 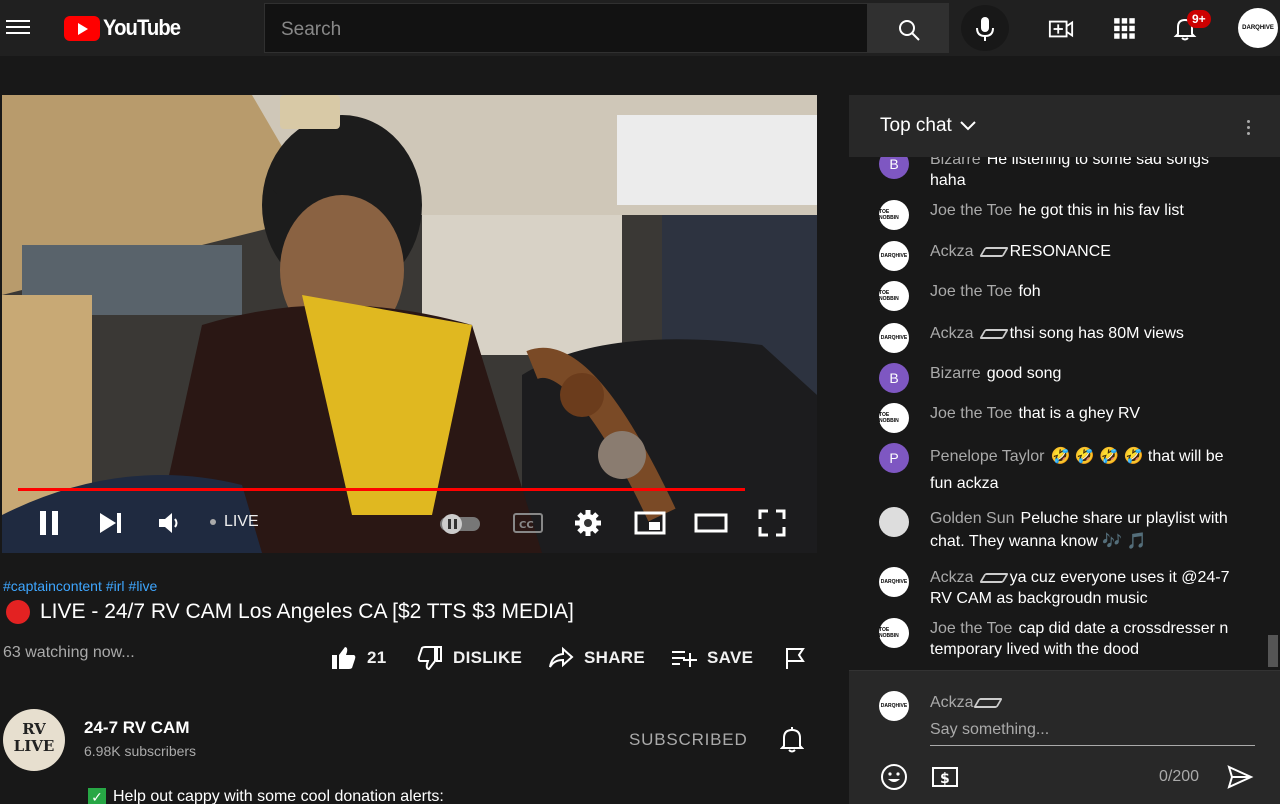 What do you see at coordinates (650, 523) in the screenshot?
I see `miniplayer-icon` at bounding box center [650, 523].